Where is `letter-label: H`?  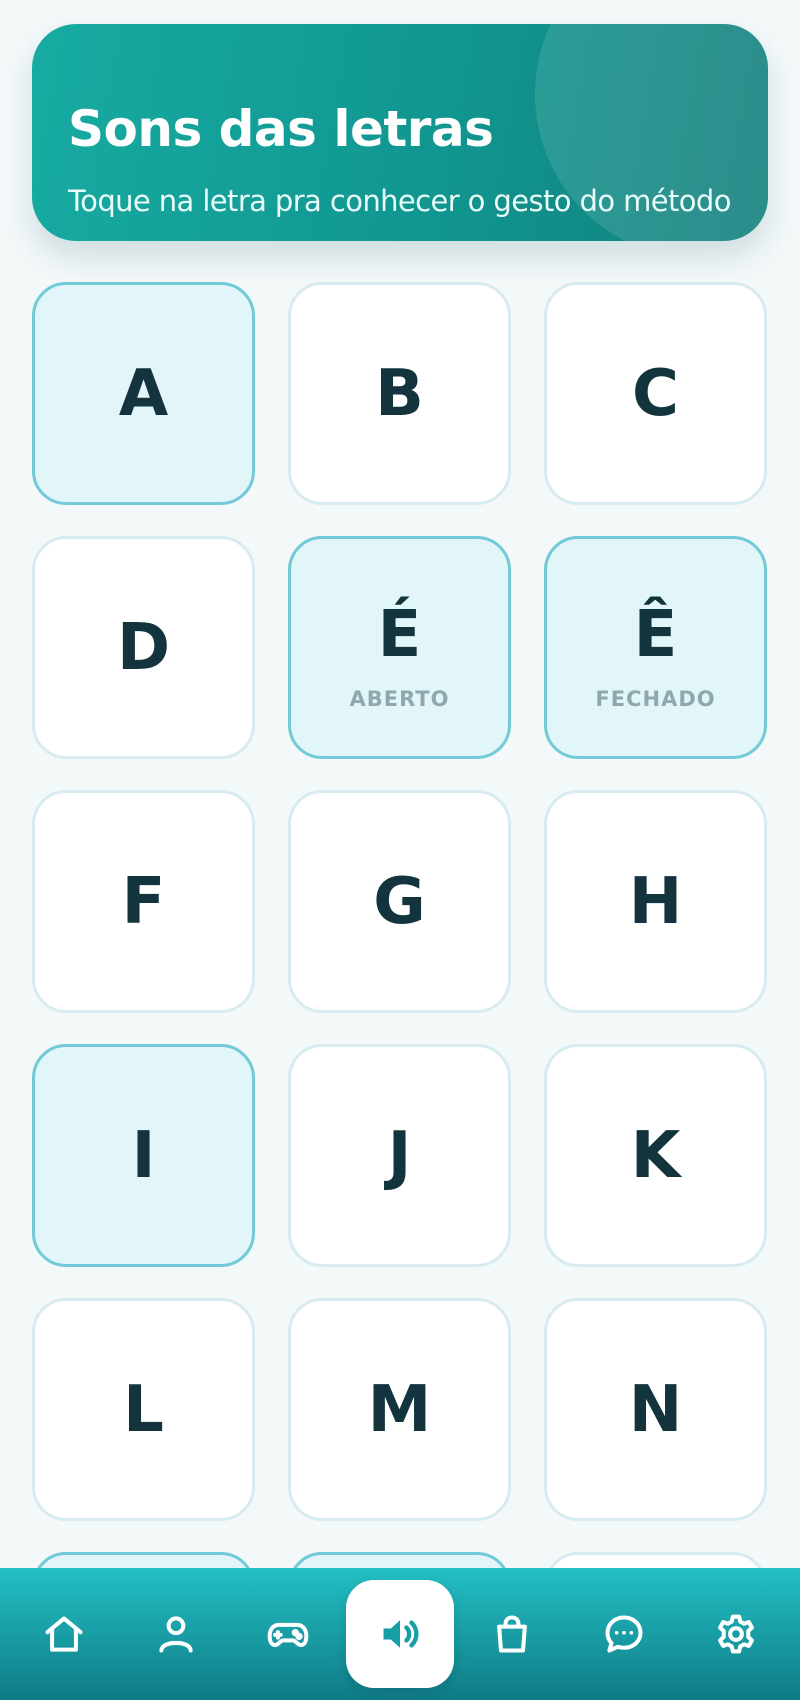
letter-label: H is located at coordinates (655, 901).